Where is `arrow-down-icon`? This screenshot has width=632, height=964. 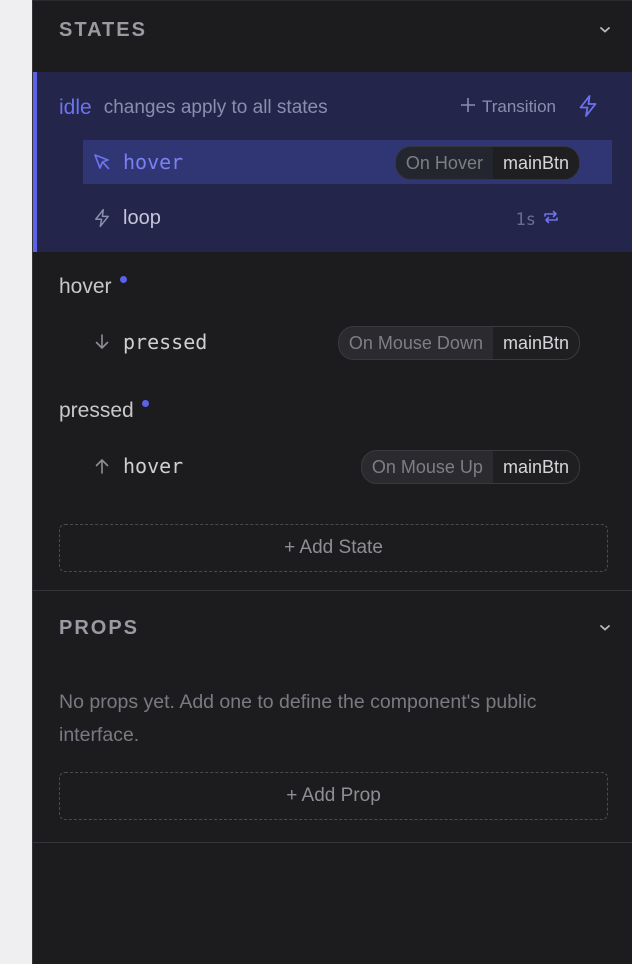 arrow-down-icon is located at coordinates (102, 342).